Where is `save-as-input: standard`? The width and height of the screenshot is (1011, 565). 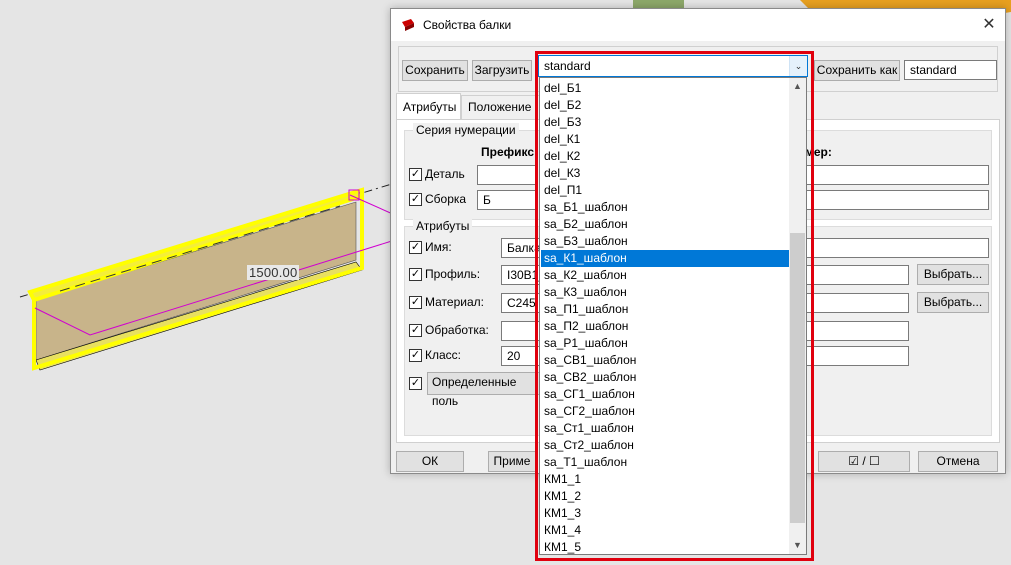
save-as-input: standard is located at coordinates (950, 70).